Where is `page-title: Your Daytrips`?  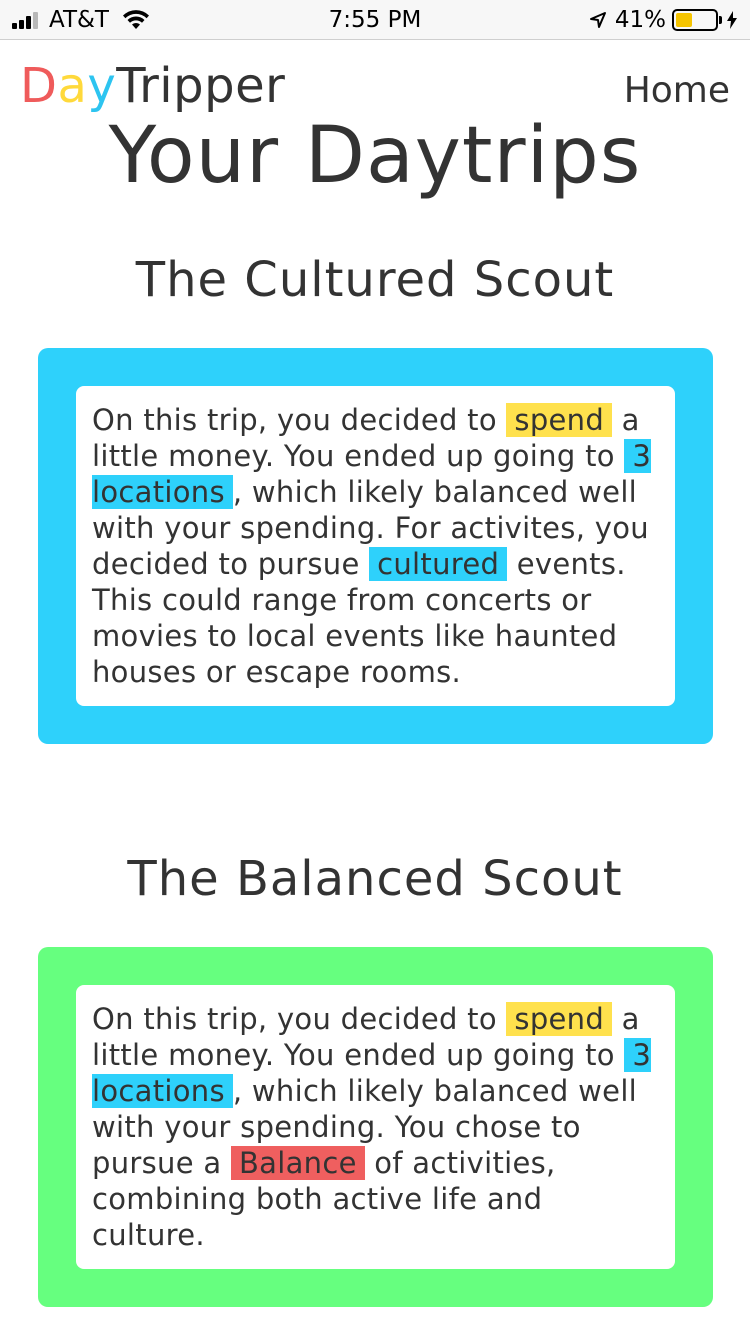
page-title: Your Daytrips is located at coordinates (375, 156).